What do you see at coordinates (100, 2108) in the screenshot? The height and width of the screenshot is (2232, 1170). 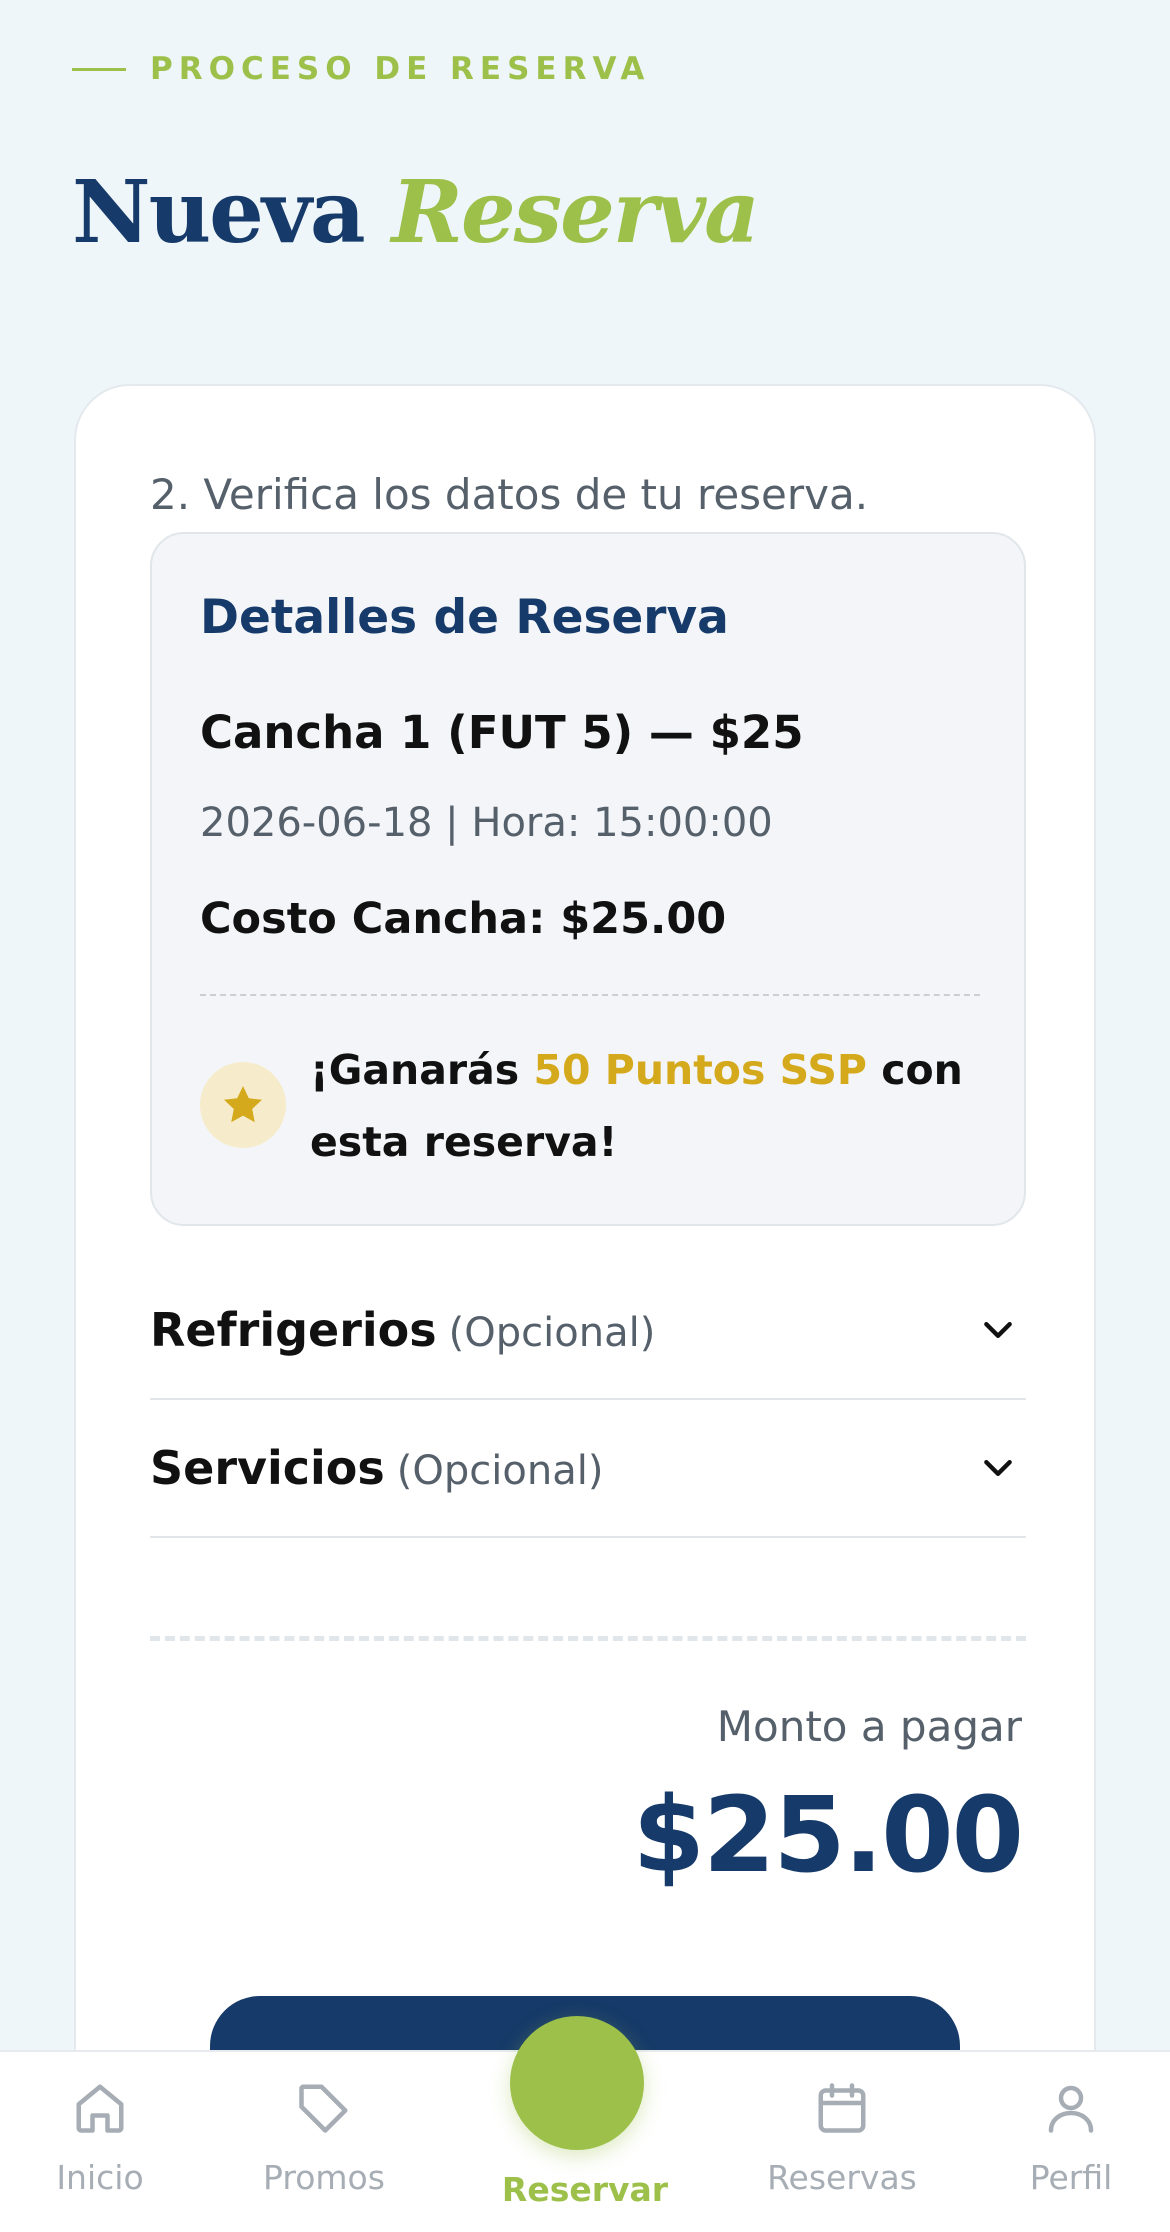 I see `home-icon` at bounding box center [100, 2108].